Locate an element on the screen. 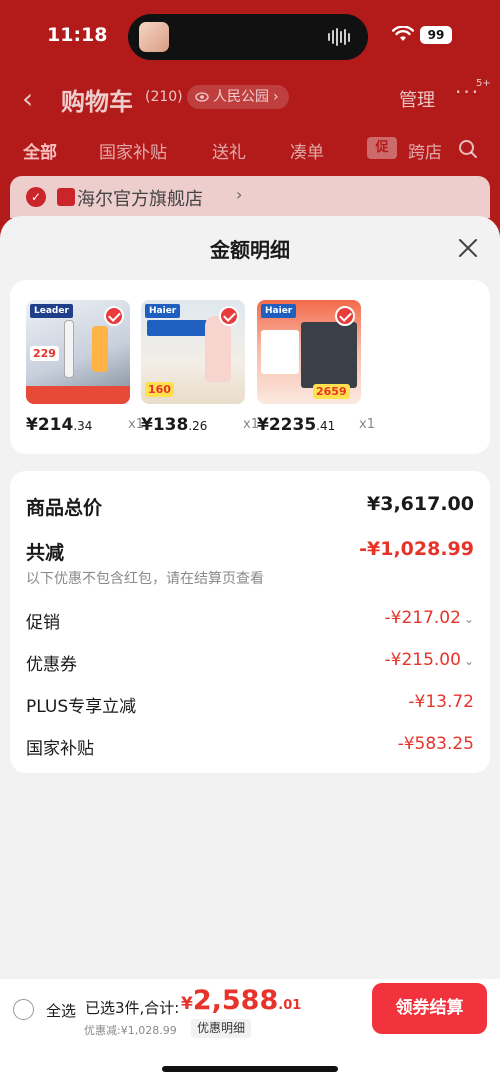 The width and height of the screenshot is (500, 1083). promotion-label: 促销 is located at coordinates (43, 623).